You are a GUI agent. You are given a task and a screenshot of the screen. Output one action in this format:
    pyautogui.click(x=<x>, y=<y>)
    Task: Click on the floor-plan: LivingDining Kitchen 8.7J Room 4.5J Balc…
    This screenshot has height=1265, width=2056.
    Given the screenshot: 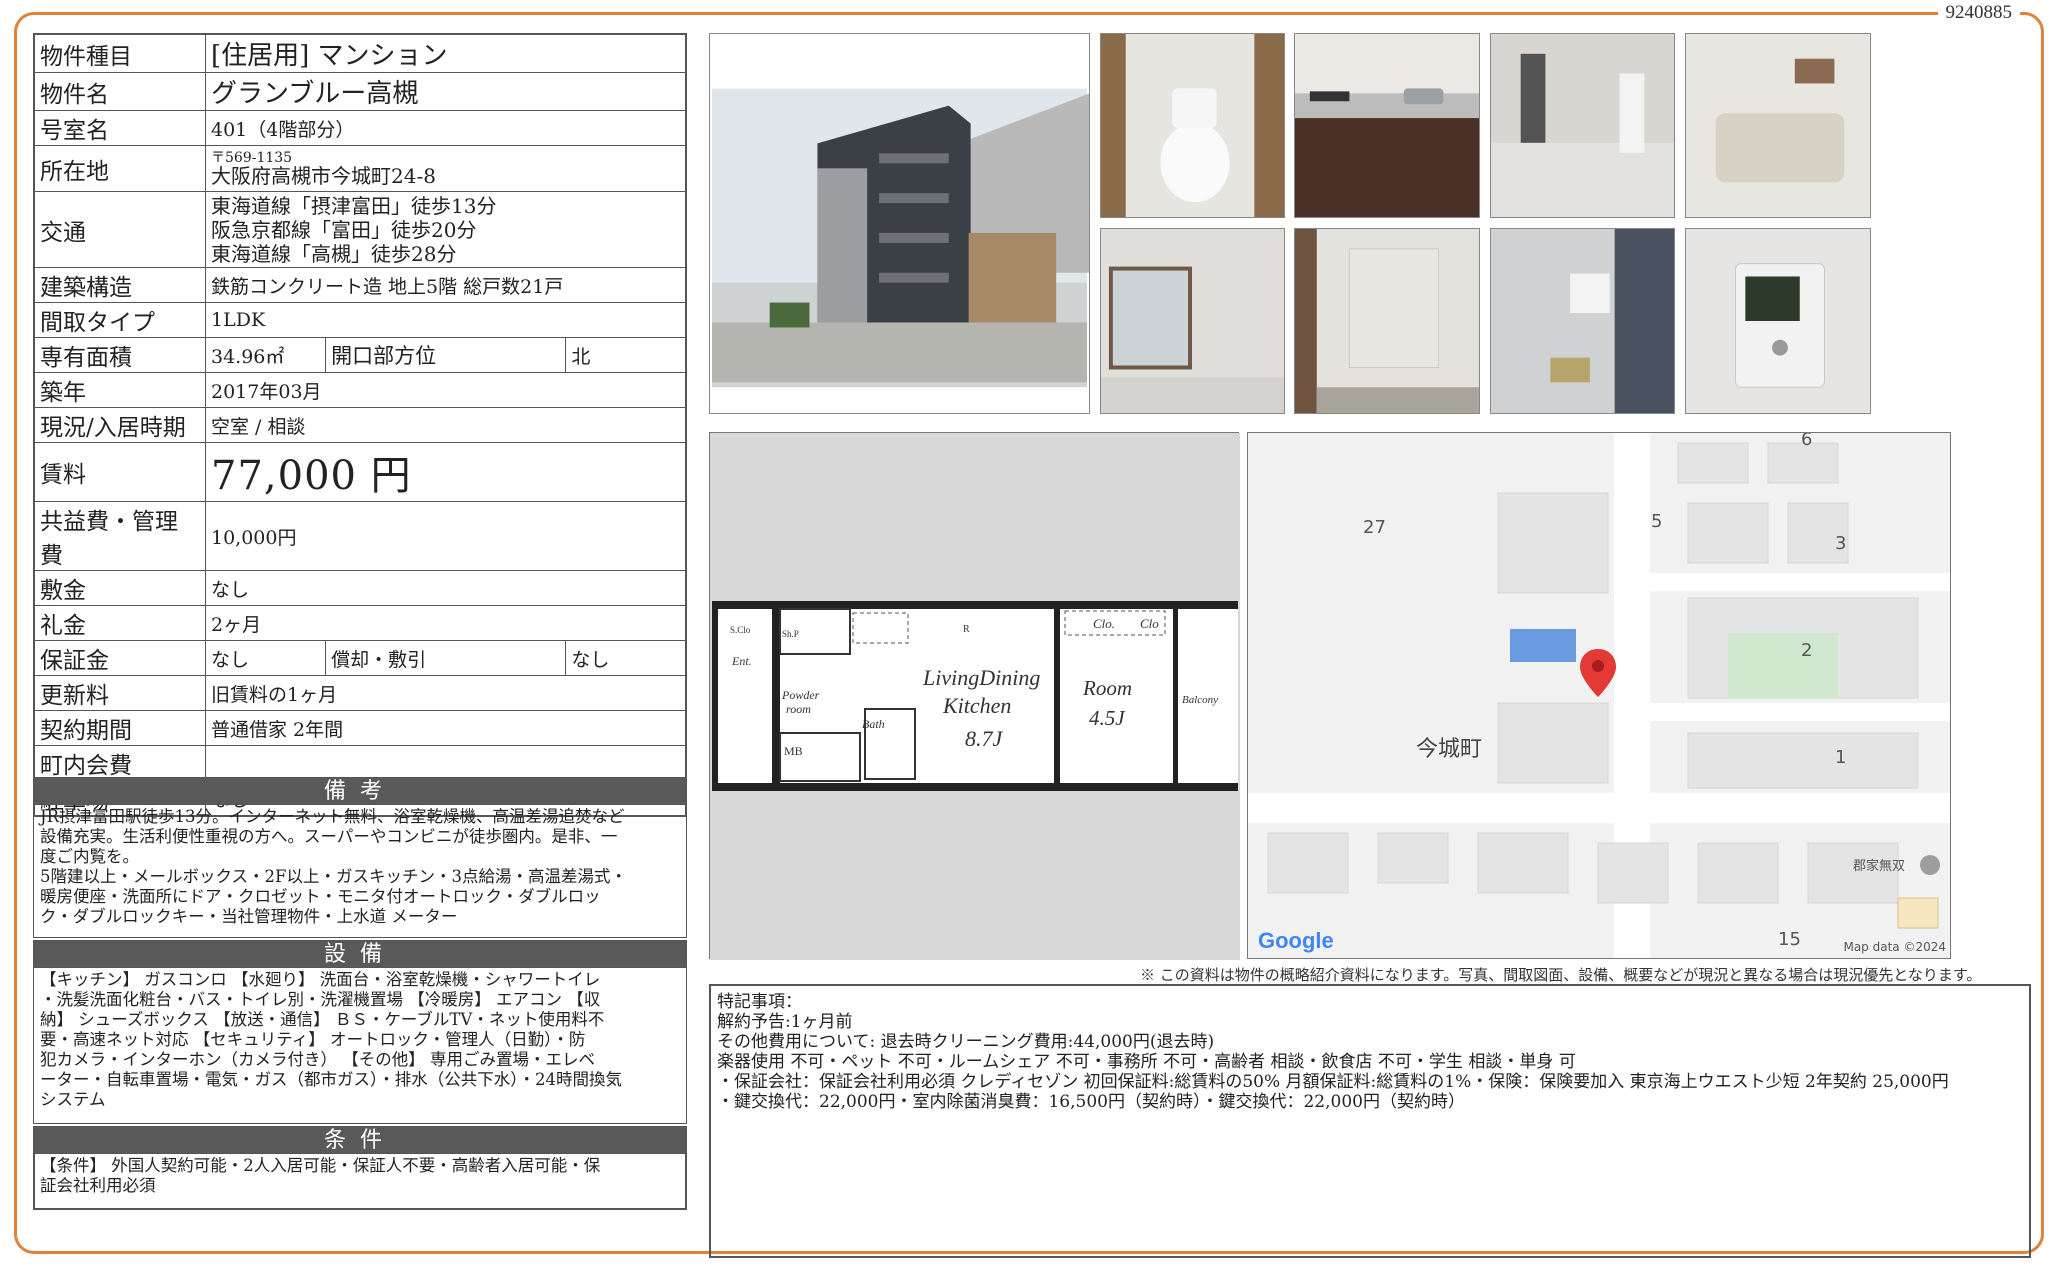 What is the action you would take?
    pyautogui.click(x=974, y=696)
    